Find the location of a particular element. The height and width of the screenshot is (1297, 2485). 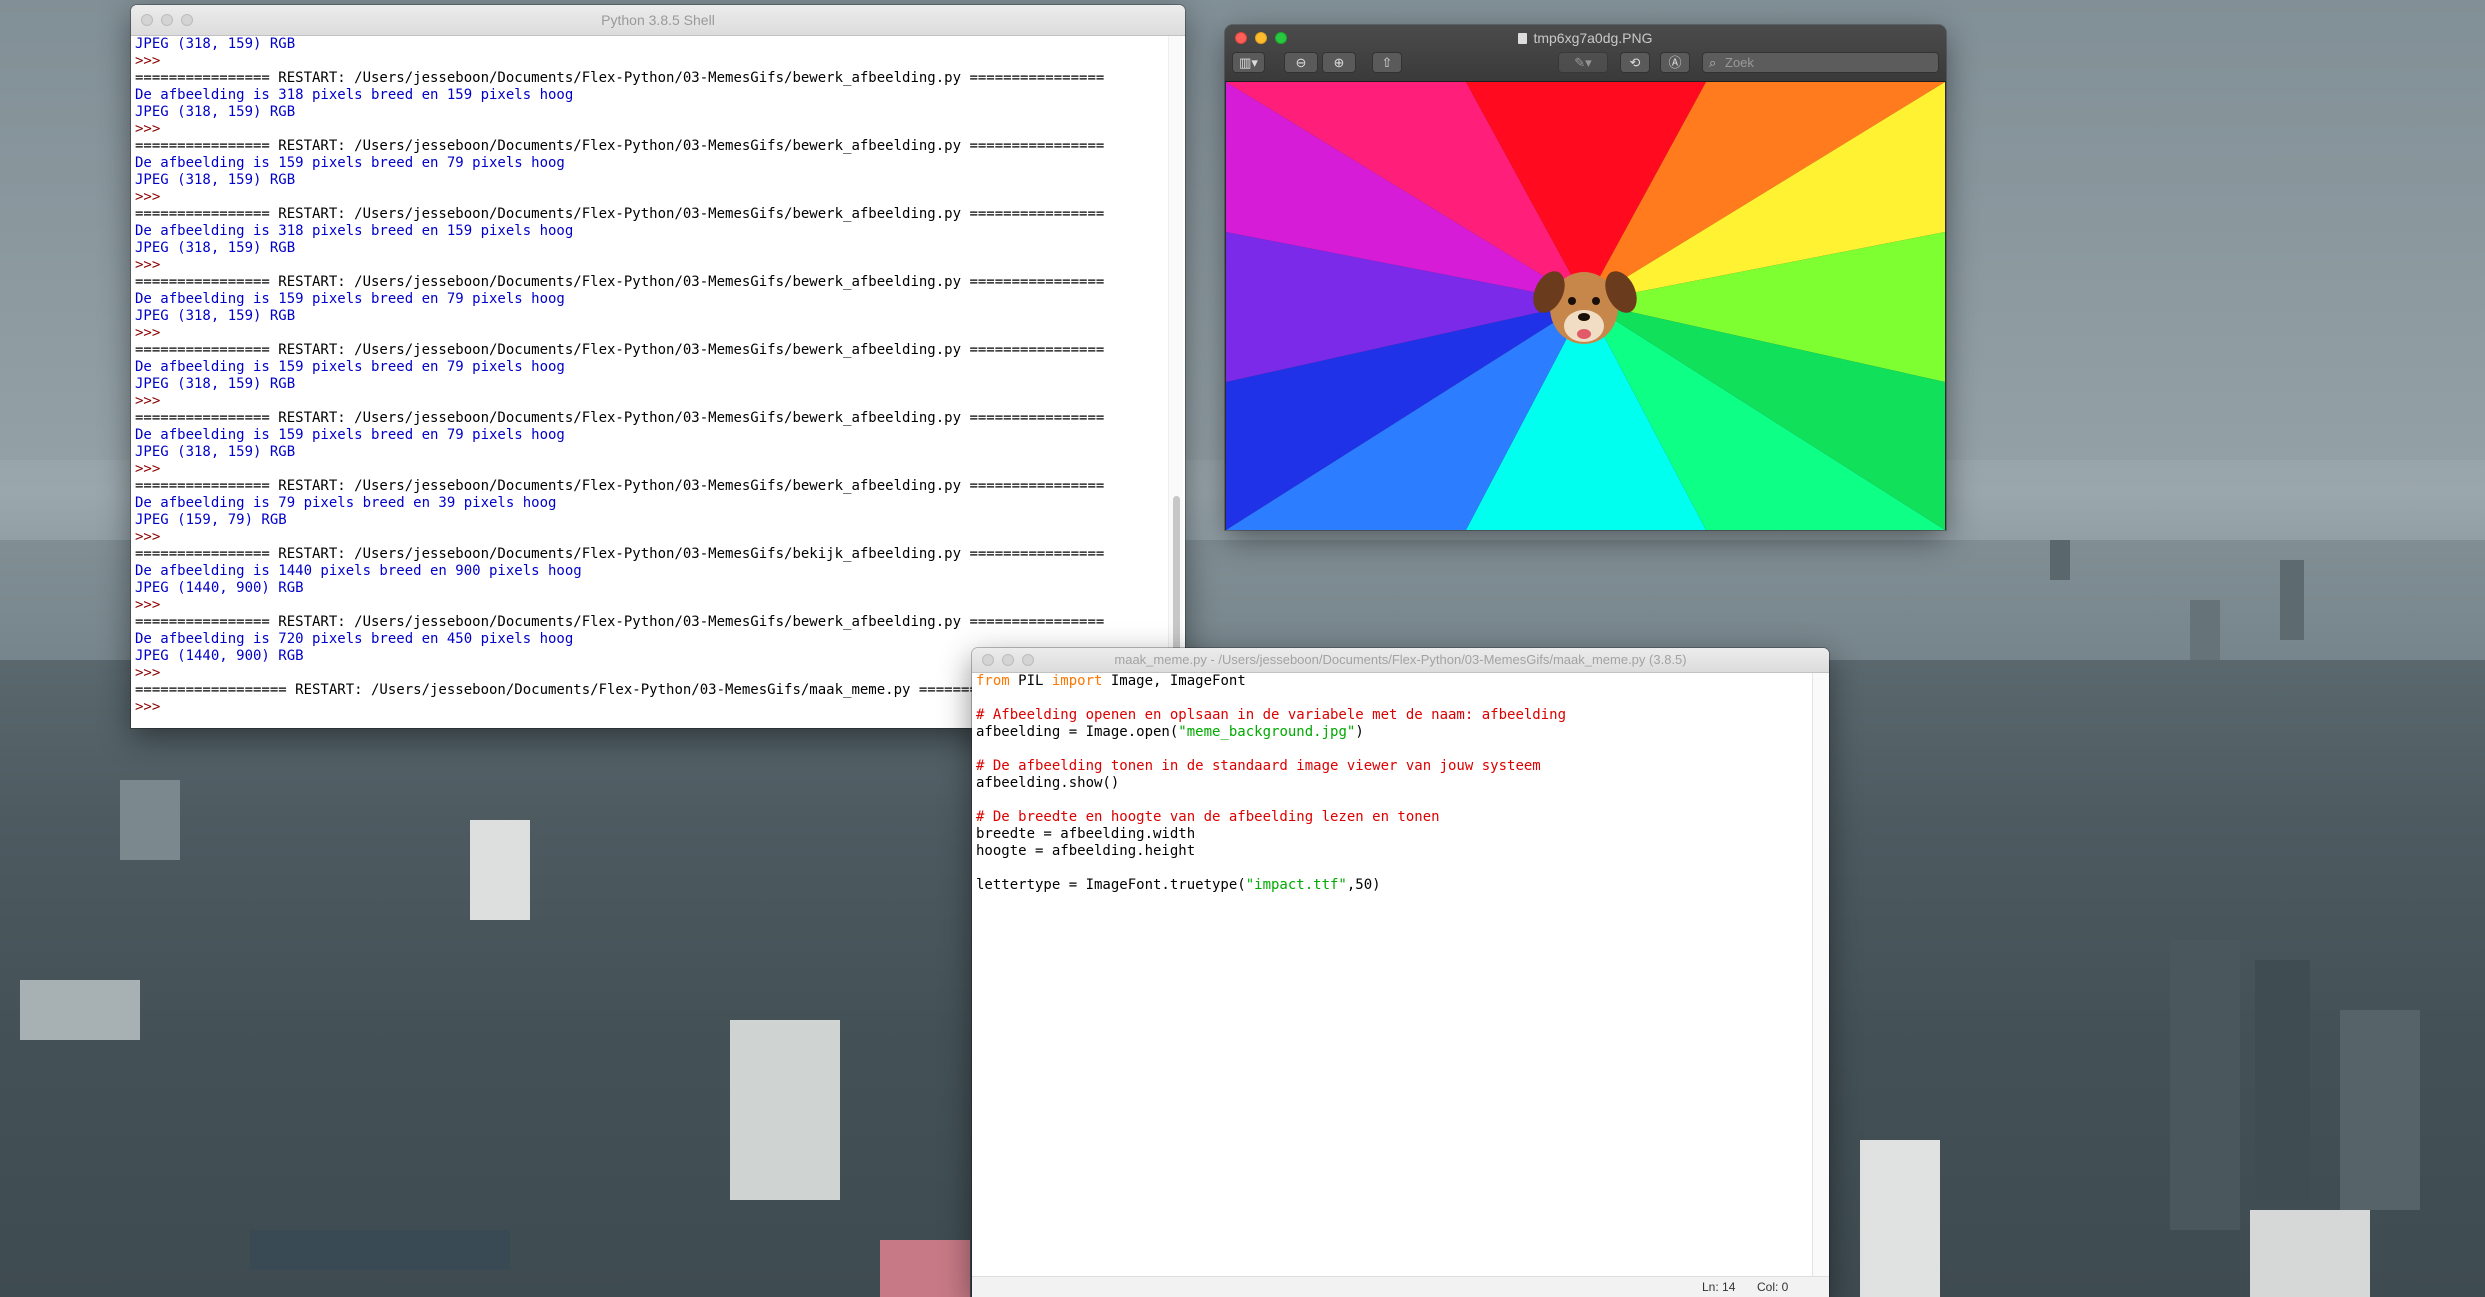

code-token-plain: PIL is located at coordinates (1030, 681).